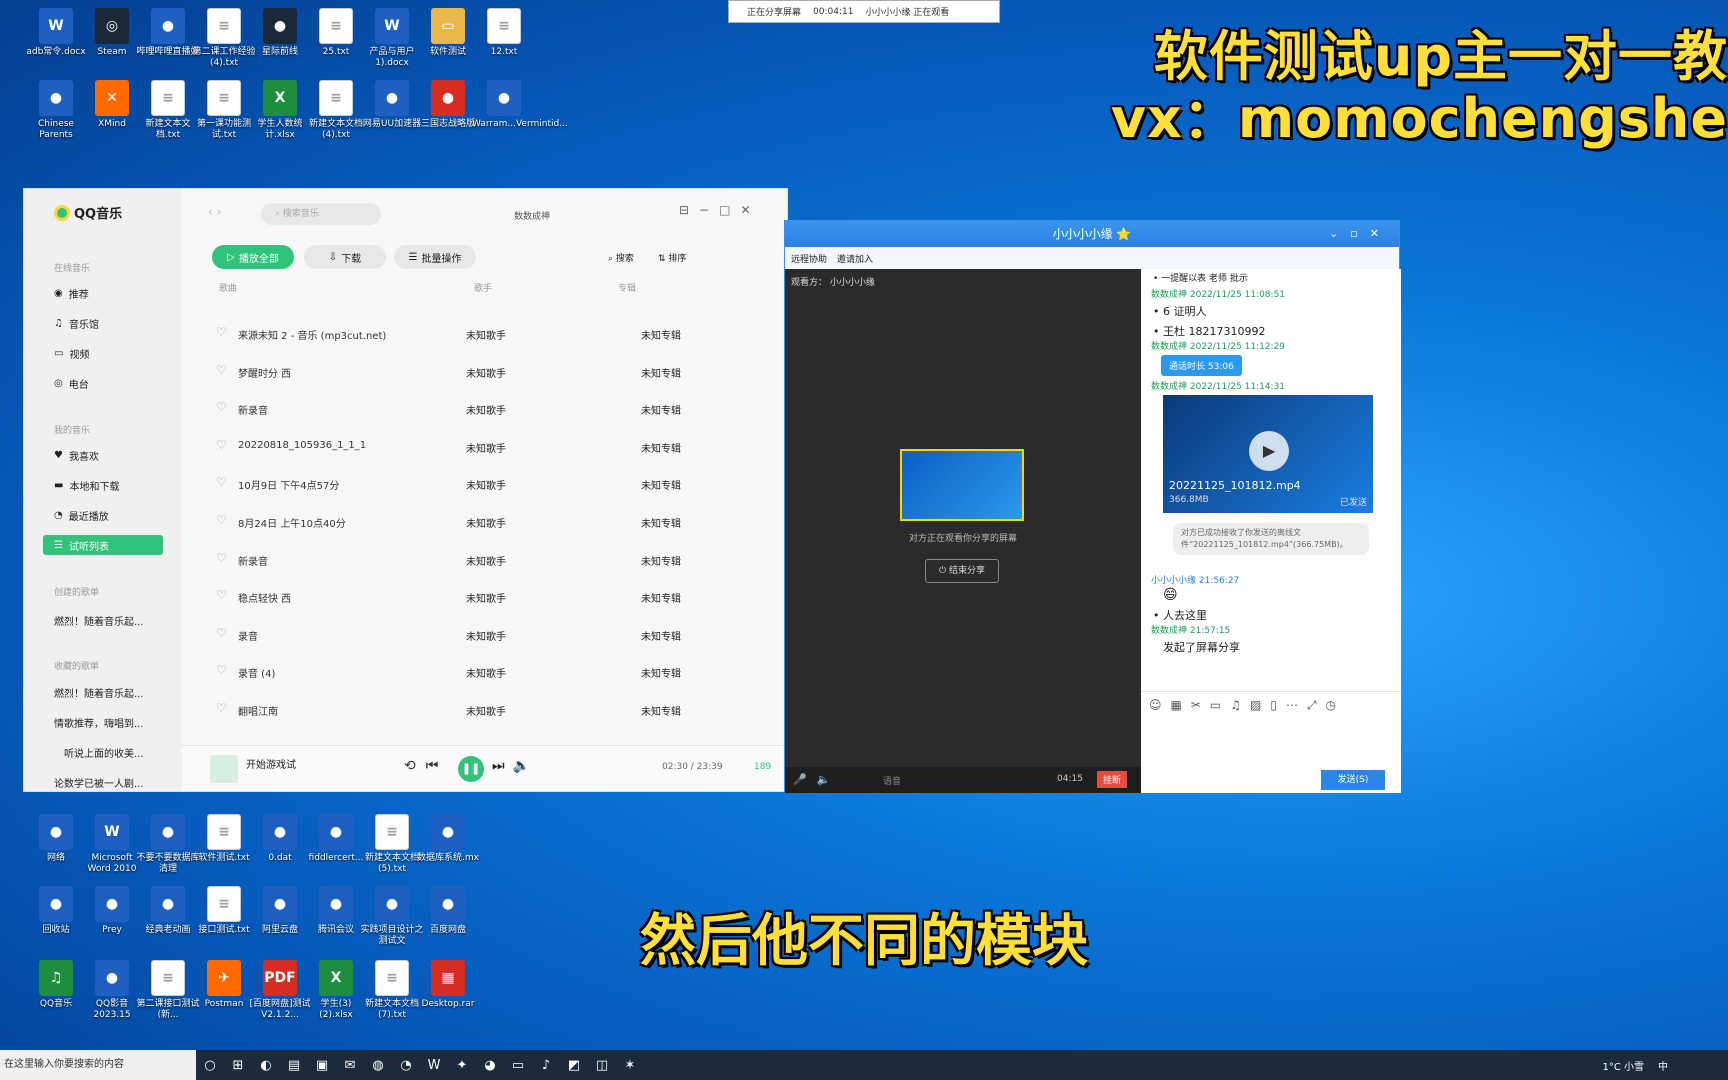  What do you see at coordinates (112, 455) in the screenshot?
I see `nav-liked: ♥ 我喜欢` at bounding box center [112, 455].